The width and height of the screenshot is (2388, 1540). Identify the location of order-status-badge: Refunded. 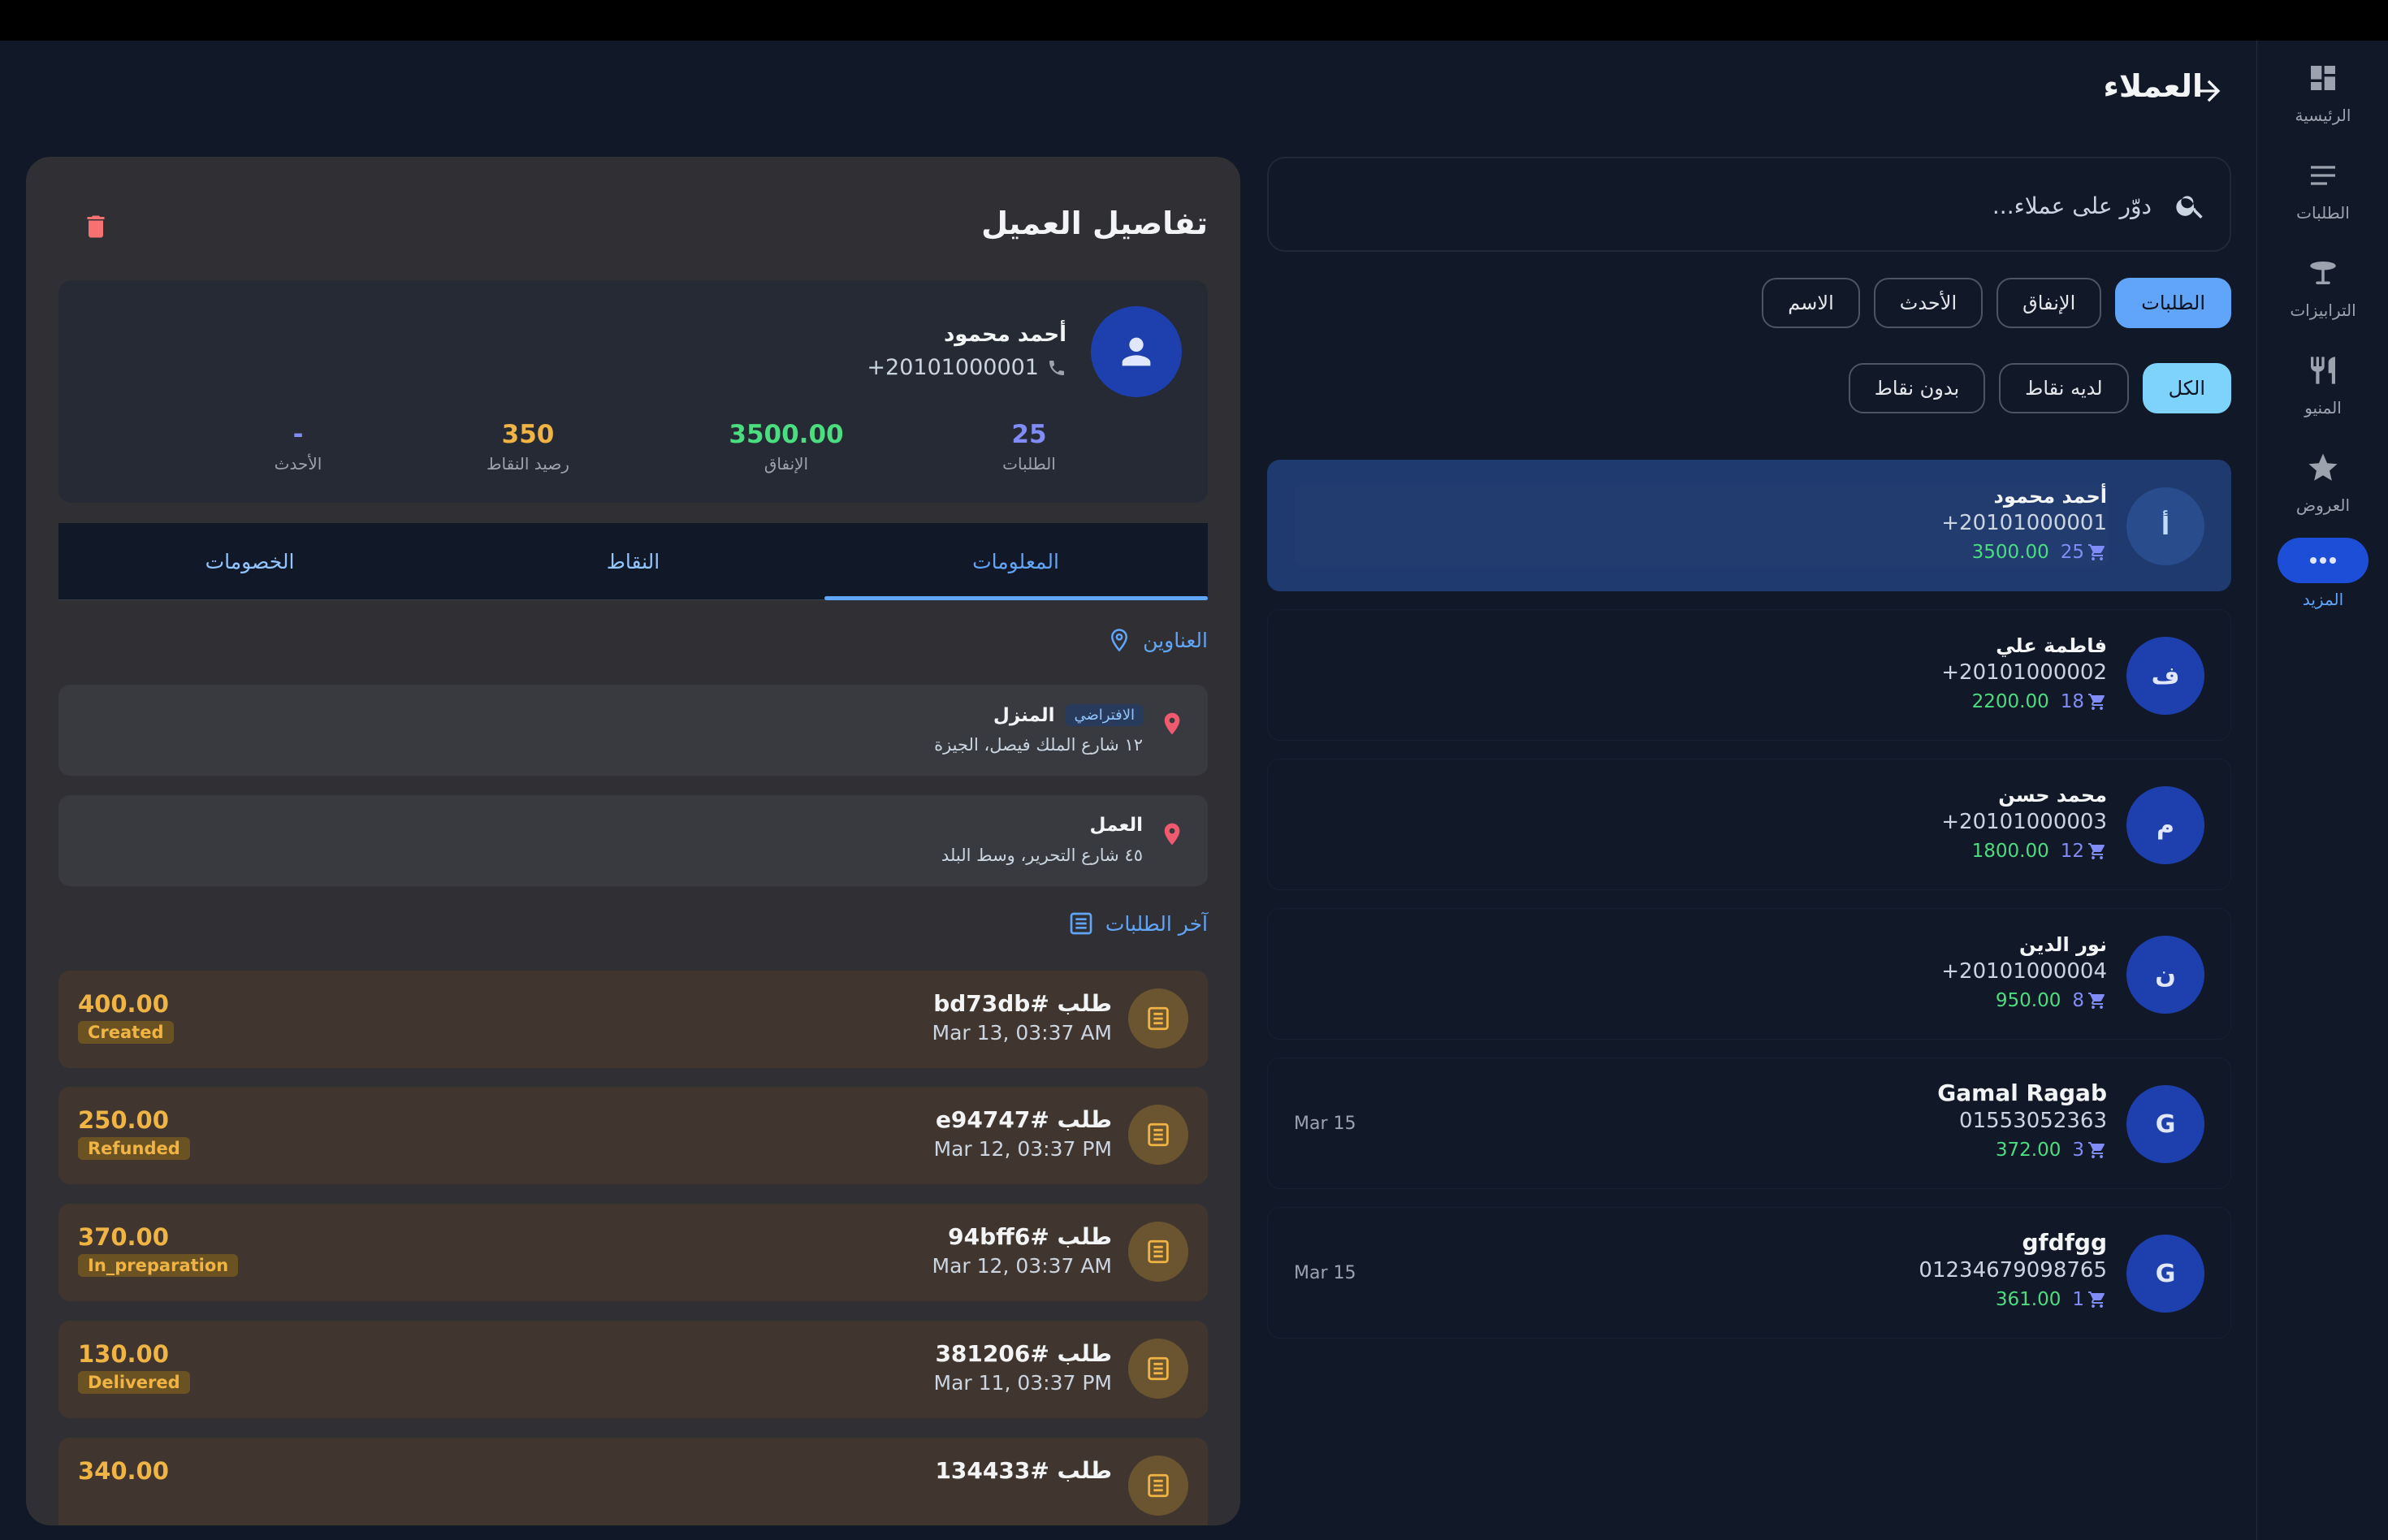
(134, 1148).